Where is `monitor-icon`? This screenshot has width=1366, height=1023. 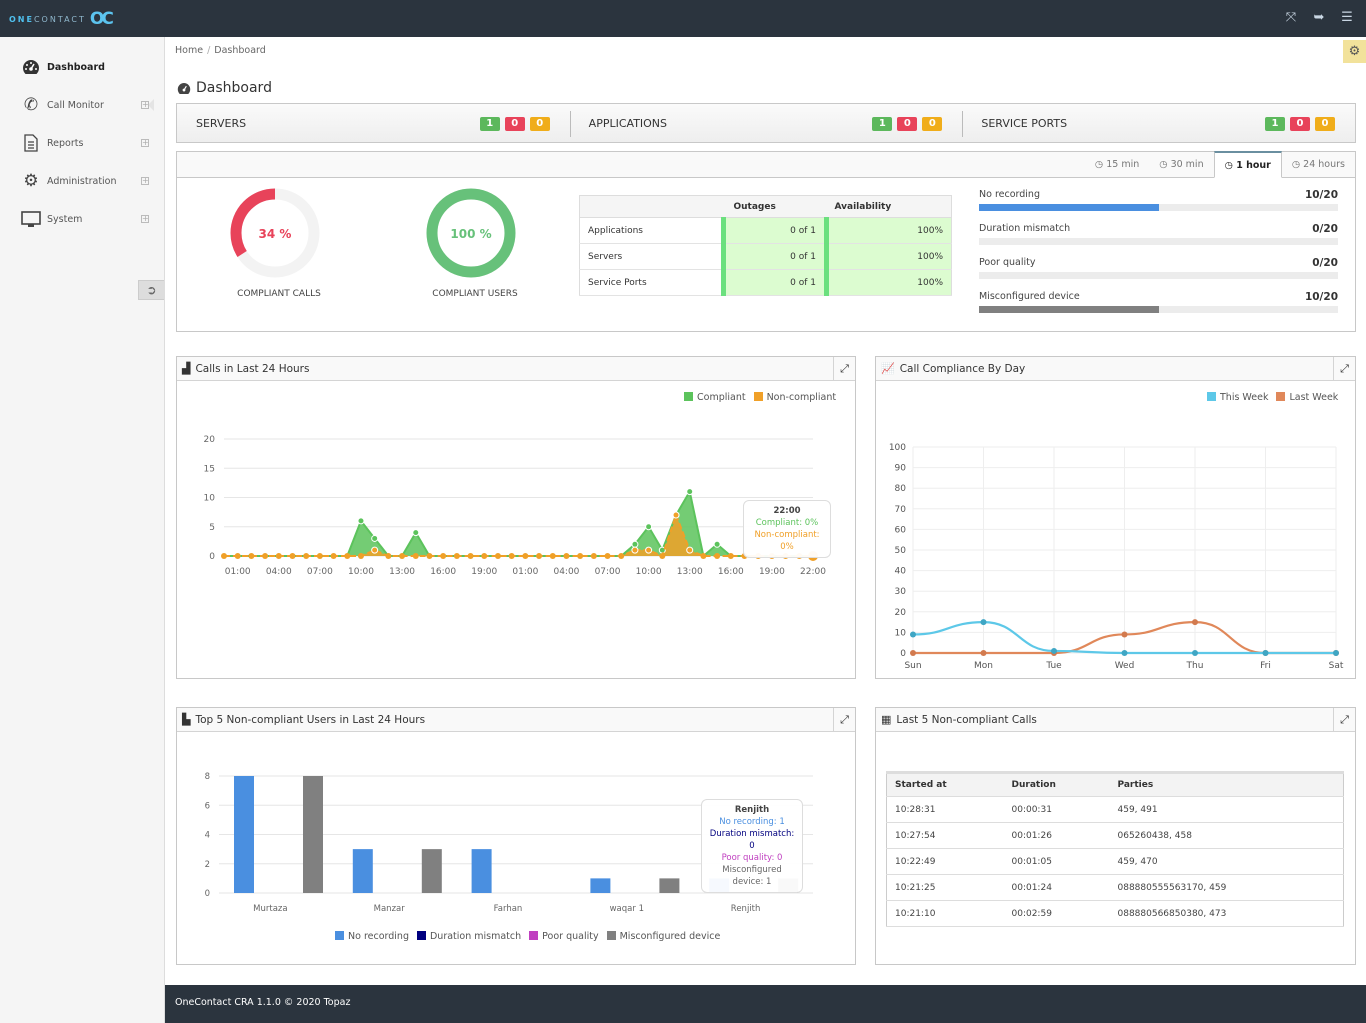 monitor-icon is located at coordinates (31, 219).